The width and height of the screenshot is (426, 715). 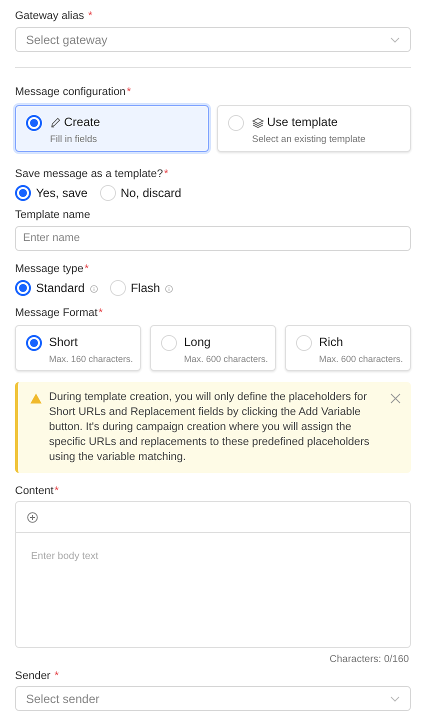 What do you see at coordinates (369, 660) in the screenshot?
I see `character-counter: Characters: 0/160` at bounding box center [369, 660].